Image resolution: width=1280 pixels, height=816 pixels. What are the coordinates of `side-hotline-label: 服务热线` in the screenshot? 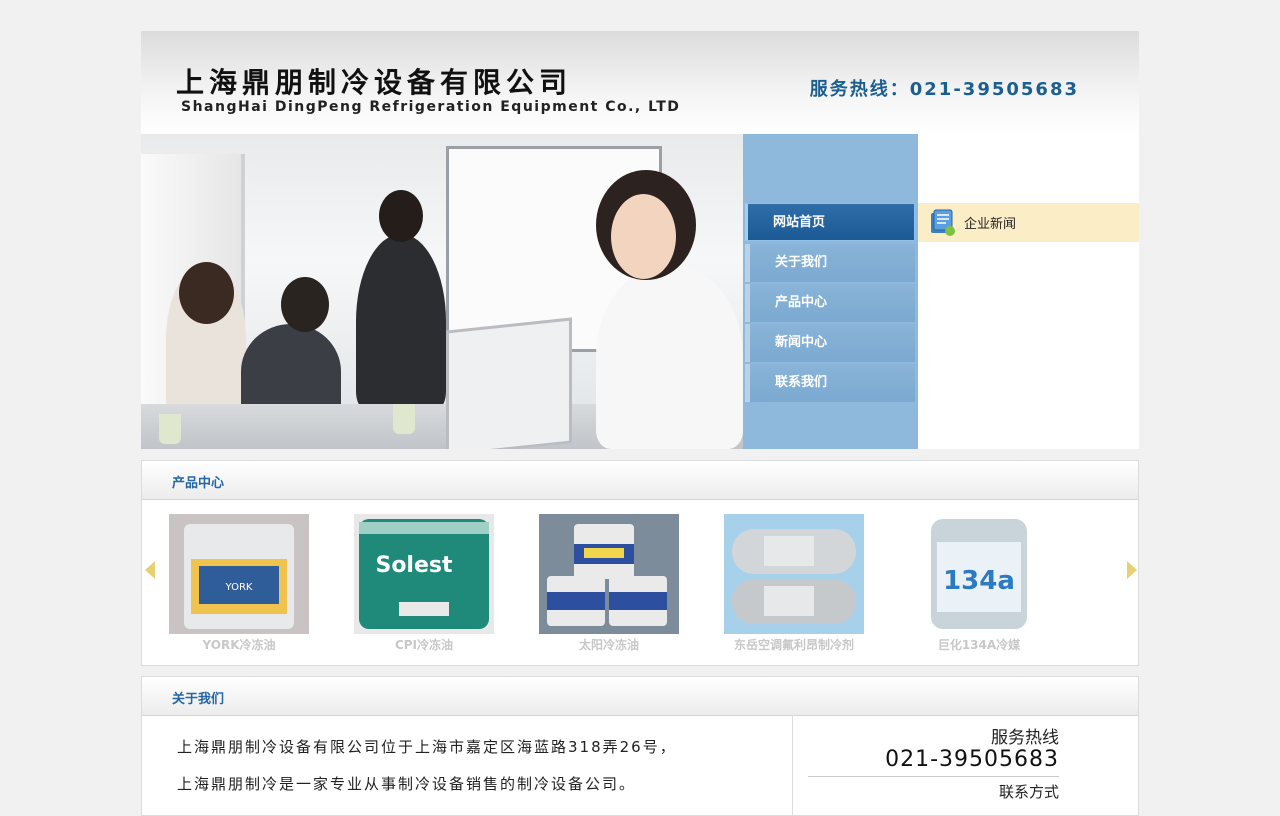 It's located at (1025, 738).